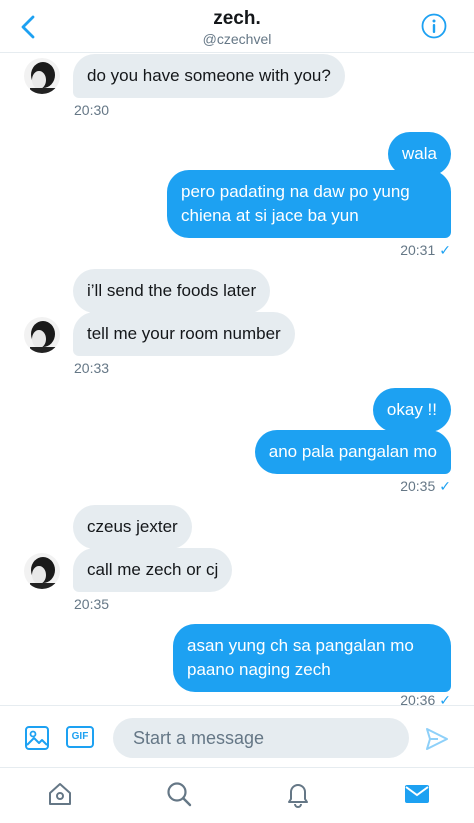 This screenshot has width=474, height=823. I want to click on search-icon, so click(179, 794).